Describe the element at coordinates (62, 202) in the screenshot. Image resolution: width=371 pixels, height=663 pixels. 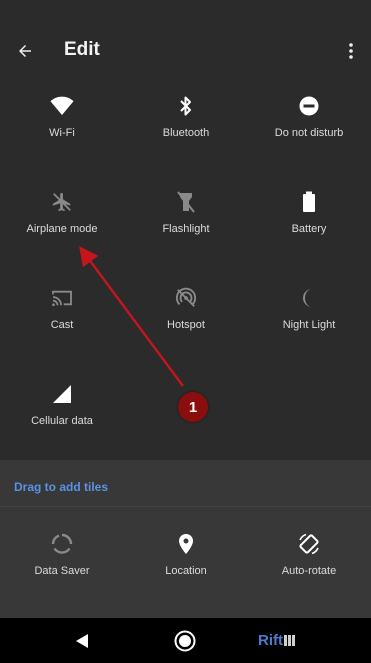
I see `airplane-icon` at that location.